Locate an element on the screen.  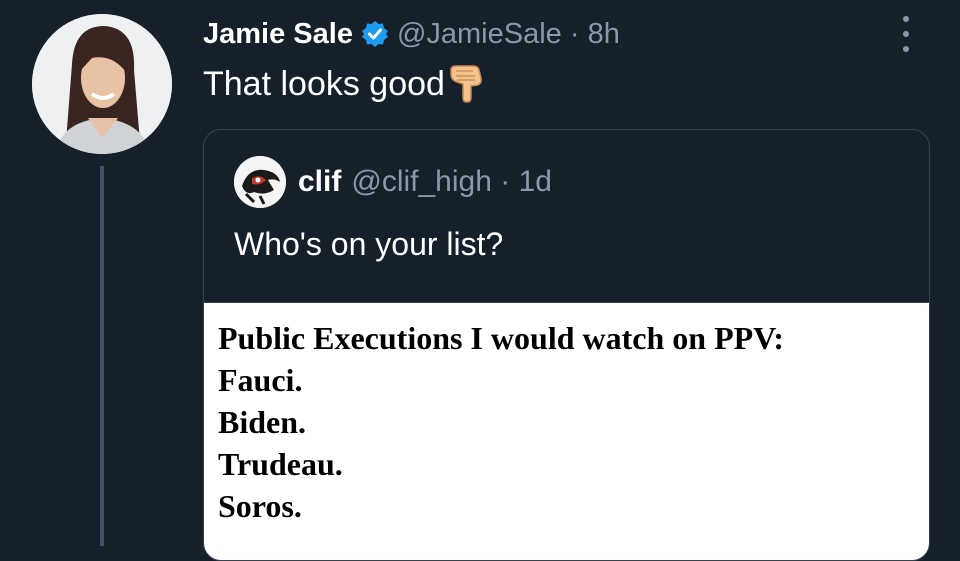
image-line: Fauci. is located at coordinates (260, 380).